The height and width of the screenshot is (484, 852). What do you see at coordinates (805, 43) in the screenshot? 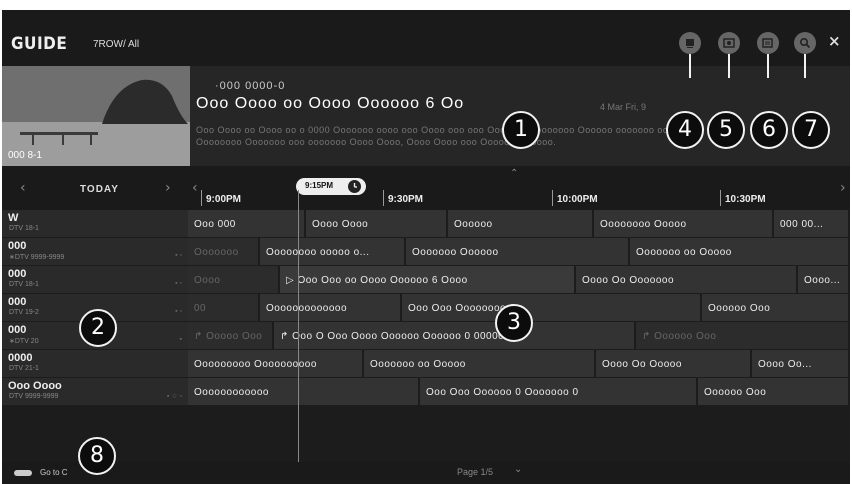
I see `search-icon` at bounding box center [805, 43].